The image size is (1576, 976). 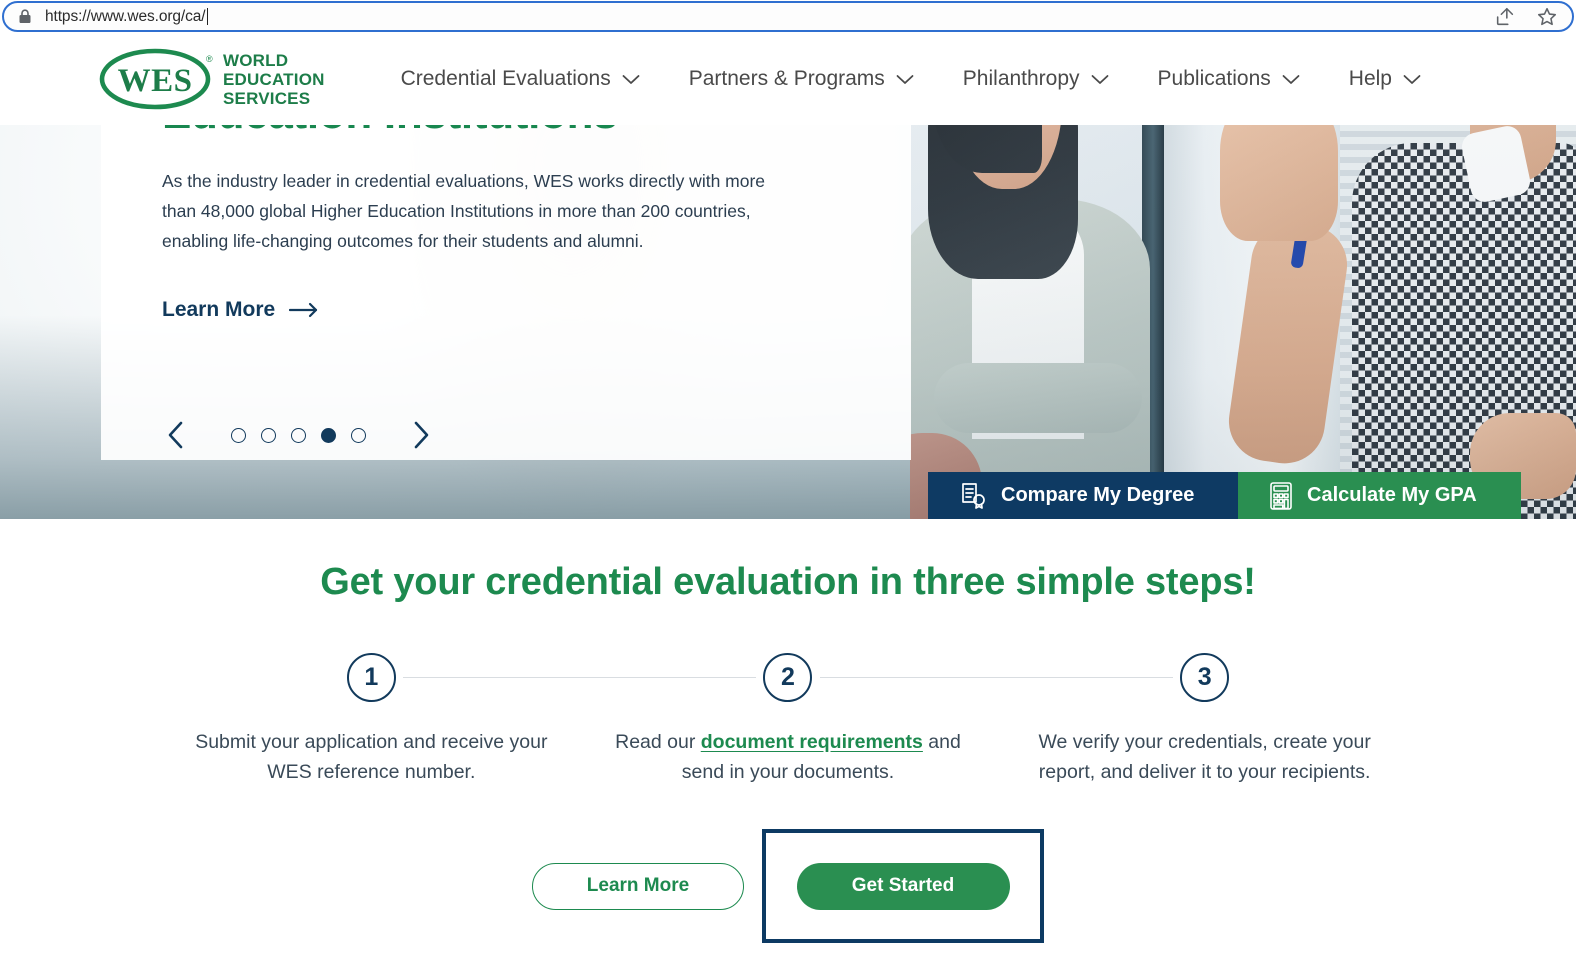 I want to click on get-started-button: Get Started, so click(x=903, y=886).